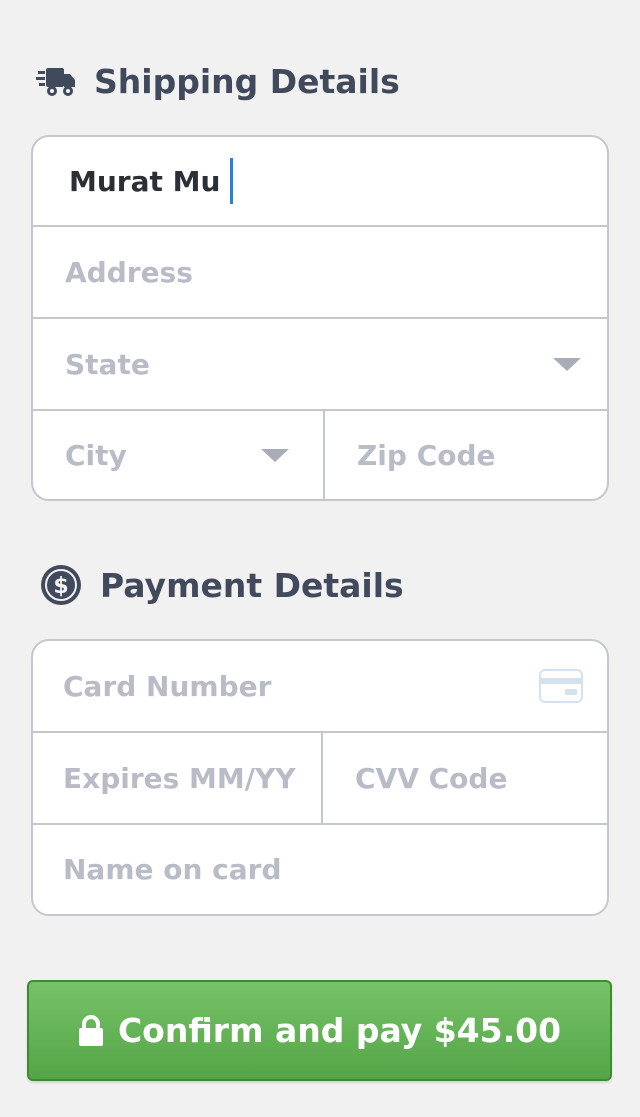 The image size is (640, 1117). I want to click on credit-card-icon, so click(561, 688).